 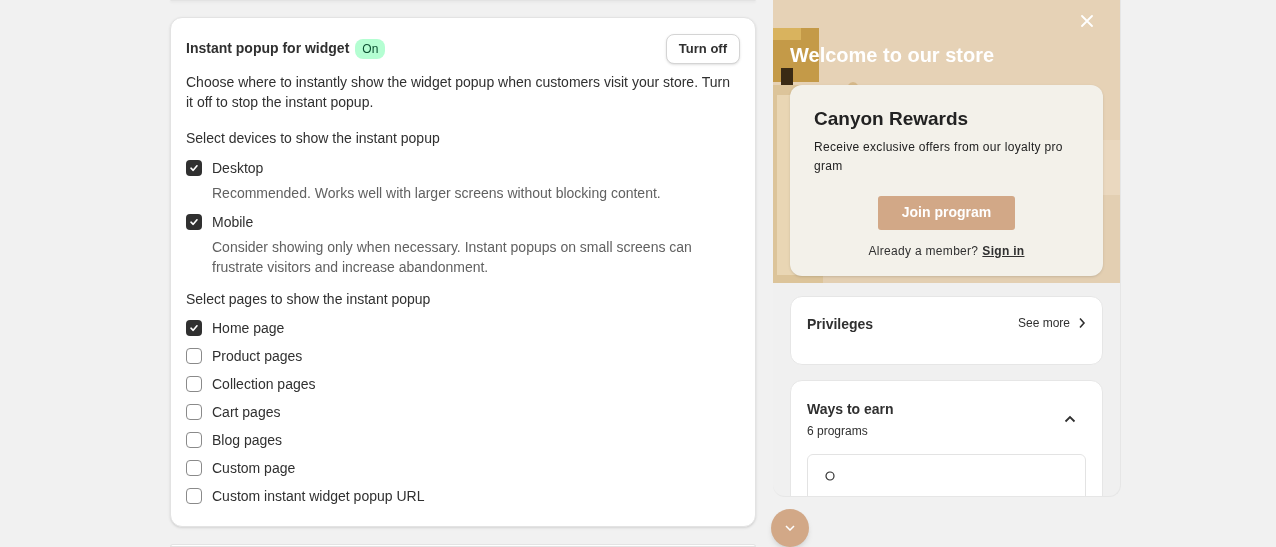 I want to click on section-heading: Select pages to show the instant popup, so click(x=309, y=299).